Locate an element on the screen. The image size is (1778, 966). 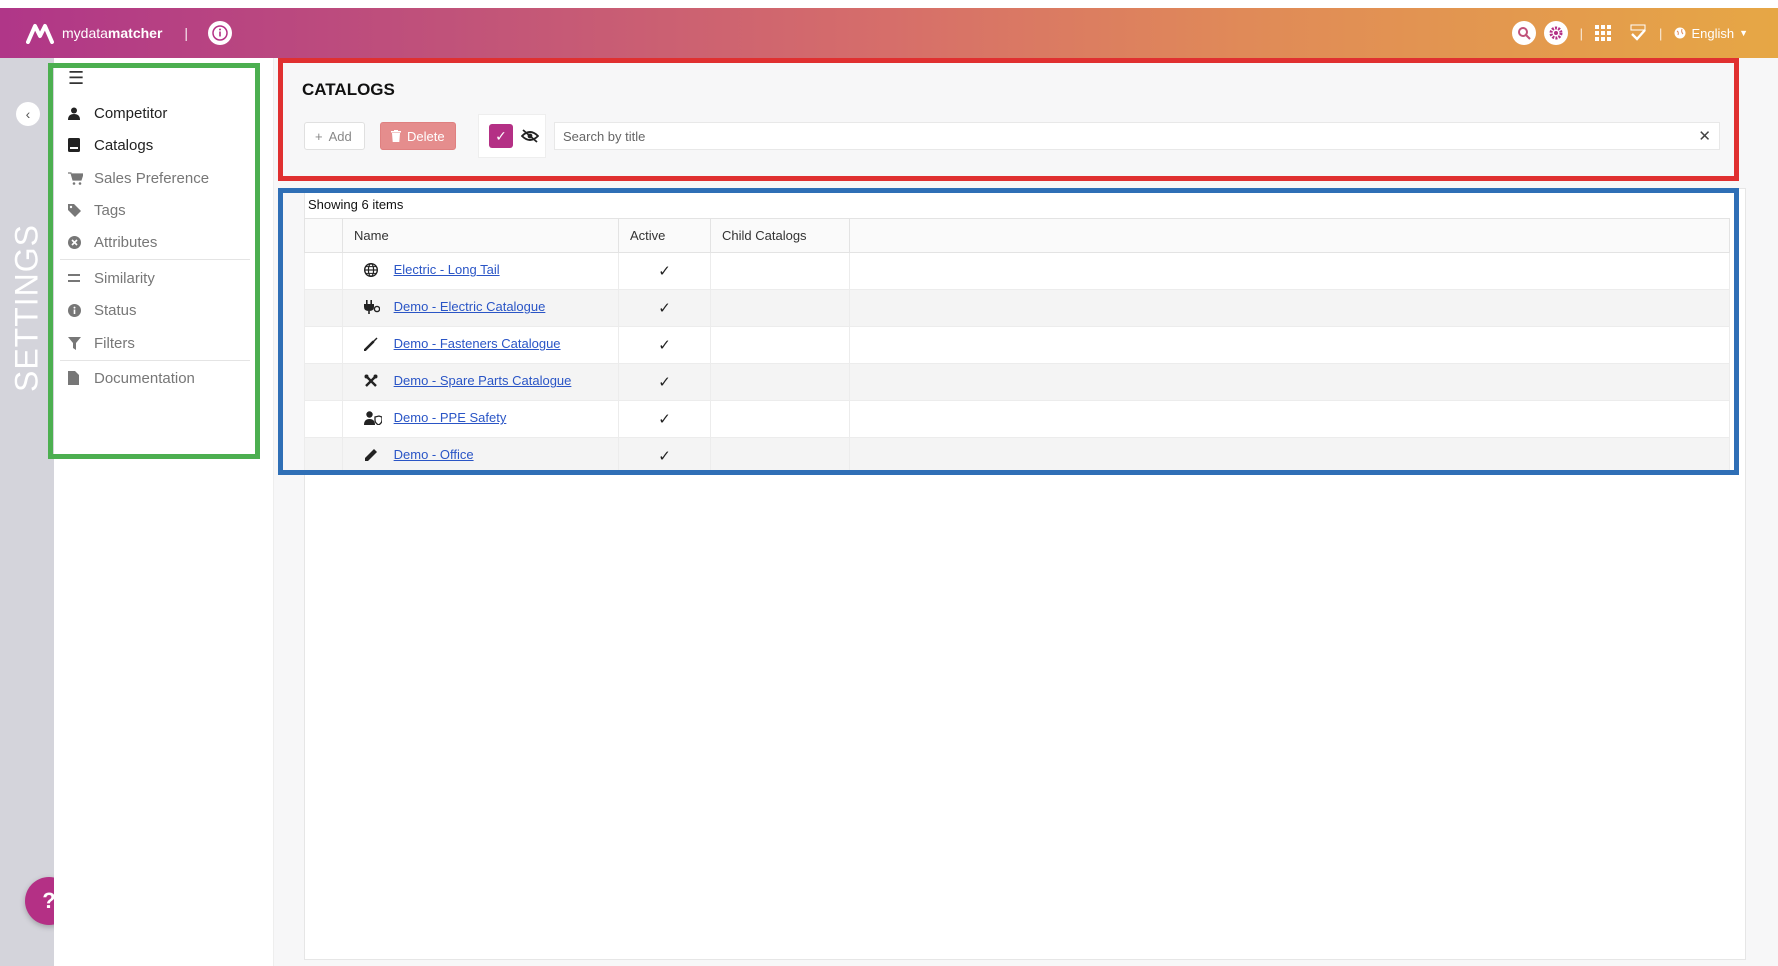
collapse-button: ‹ is located at coordinates (28, 114).